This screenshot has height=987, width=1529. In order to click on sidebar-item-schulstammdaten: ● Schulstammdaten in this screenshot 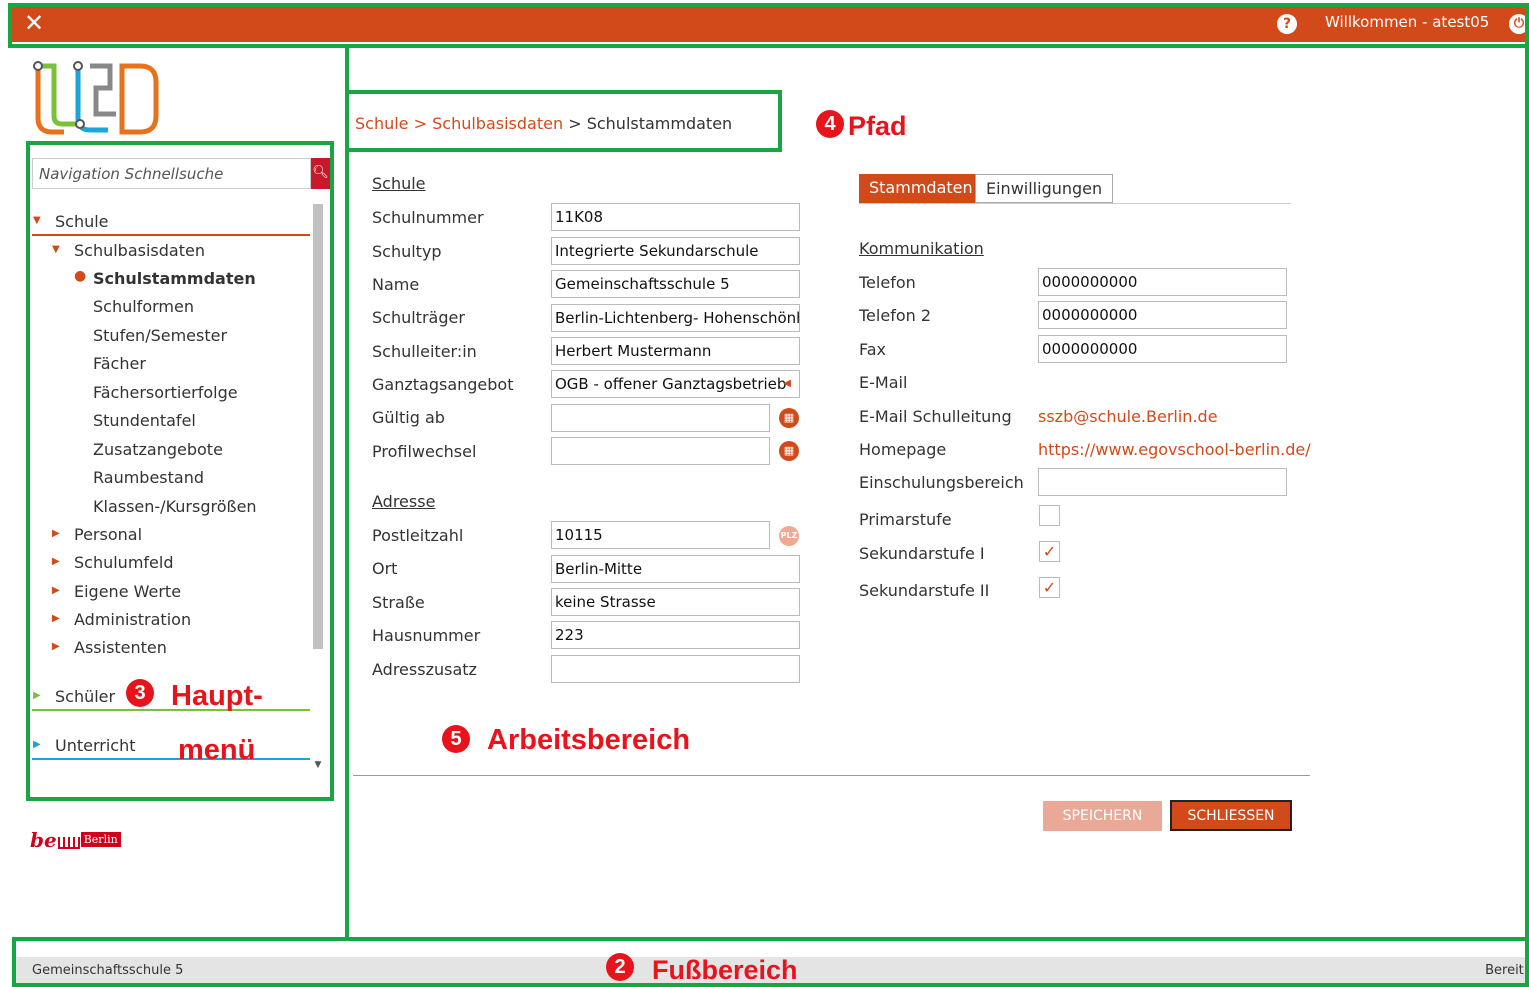, I will do `click(165, 278)`.